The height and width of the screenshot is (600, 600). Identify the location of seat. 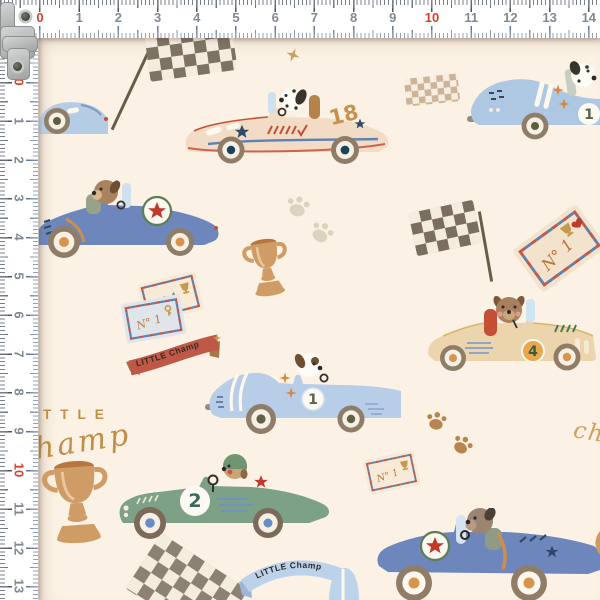
(490, 322).